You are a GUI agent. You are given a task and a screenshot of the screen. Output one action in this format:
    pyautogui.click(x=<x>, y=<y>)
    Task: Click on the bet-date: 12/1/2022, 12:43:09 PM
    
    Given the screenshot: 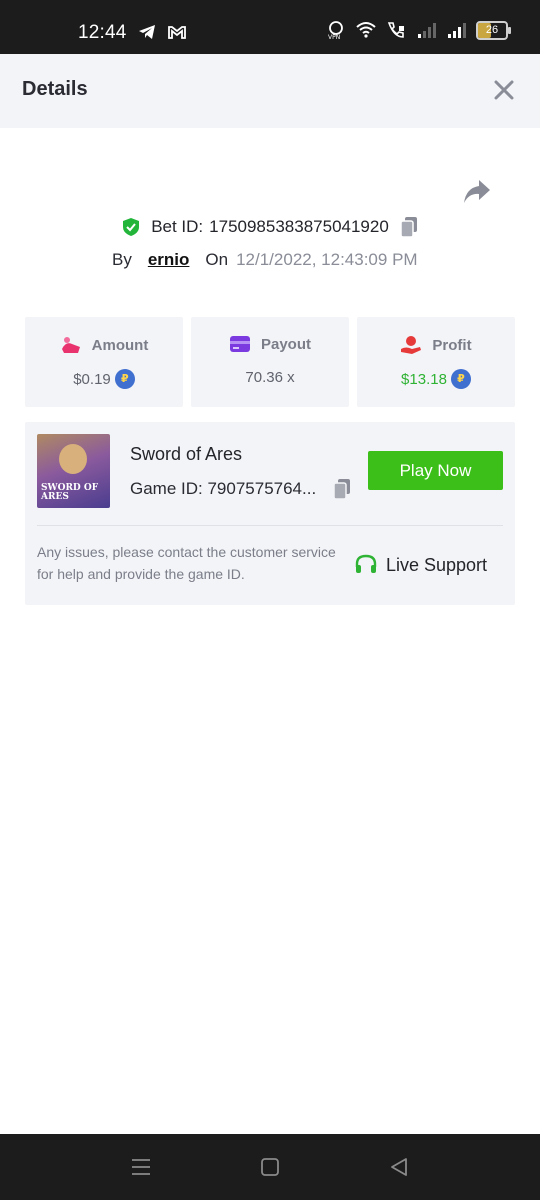 What is the action you would take?
    pyautogui.click(x=327, y=259)
    